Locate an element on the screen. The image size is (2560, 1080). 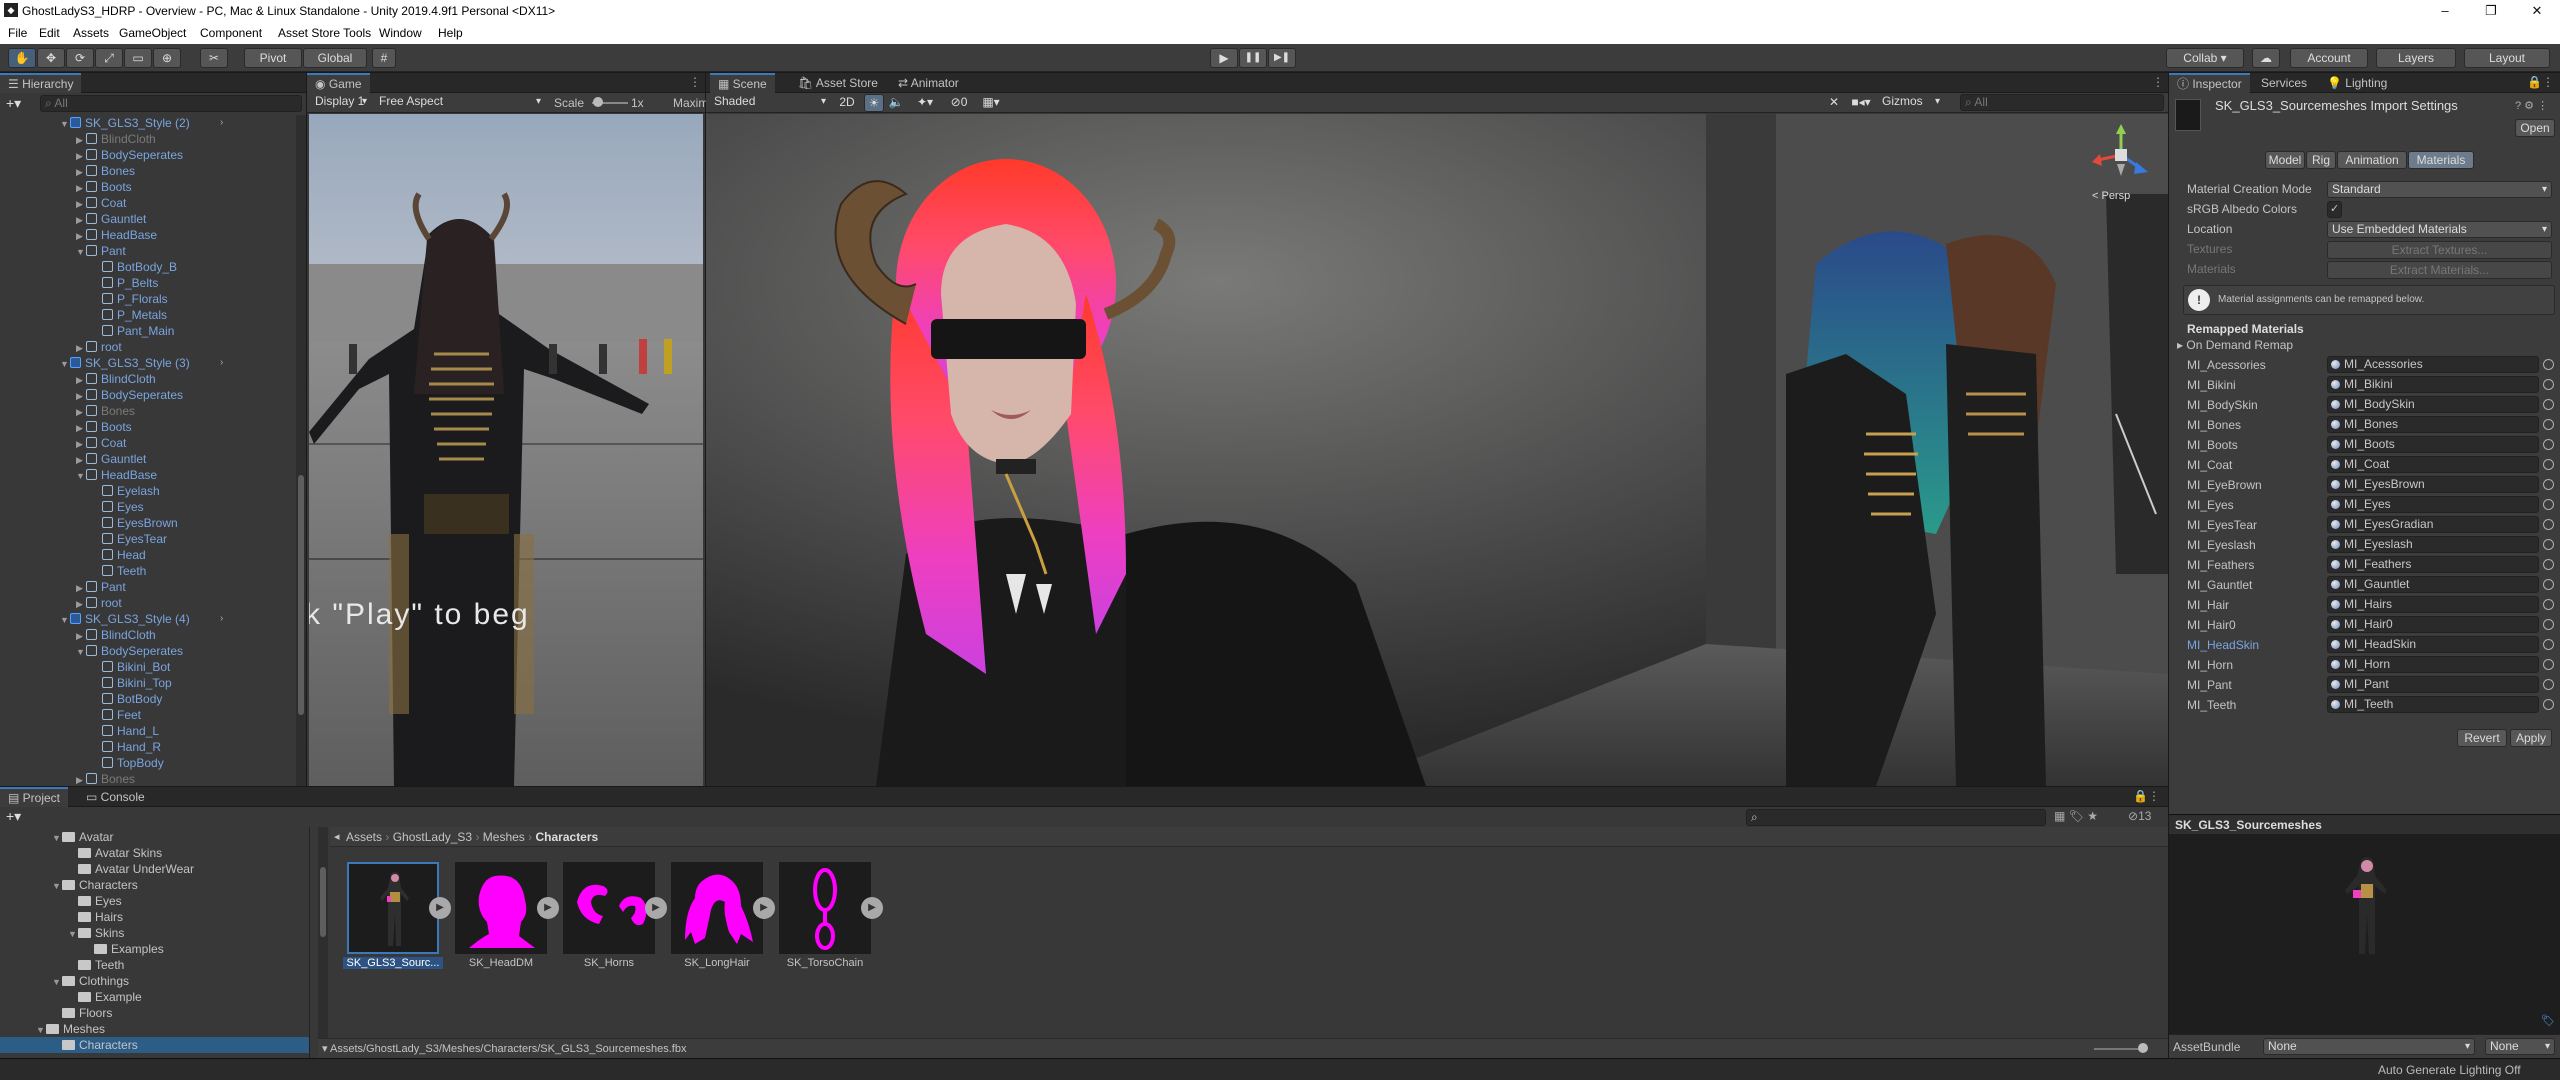
material-object-field: MI_Coat is located at coordinates (2433, 464).